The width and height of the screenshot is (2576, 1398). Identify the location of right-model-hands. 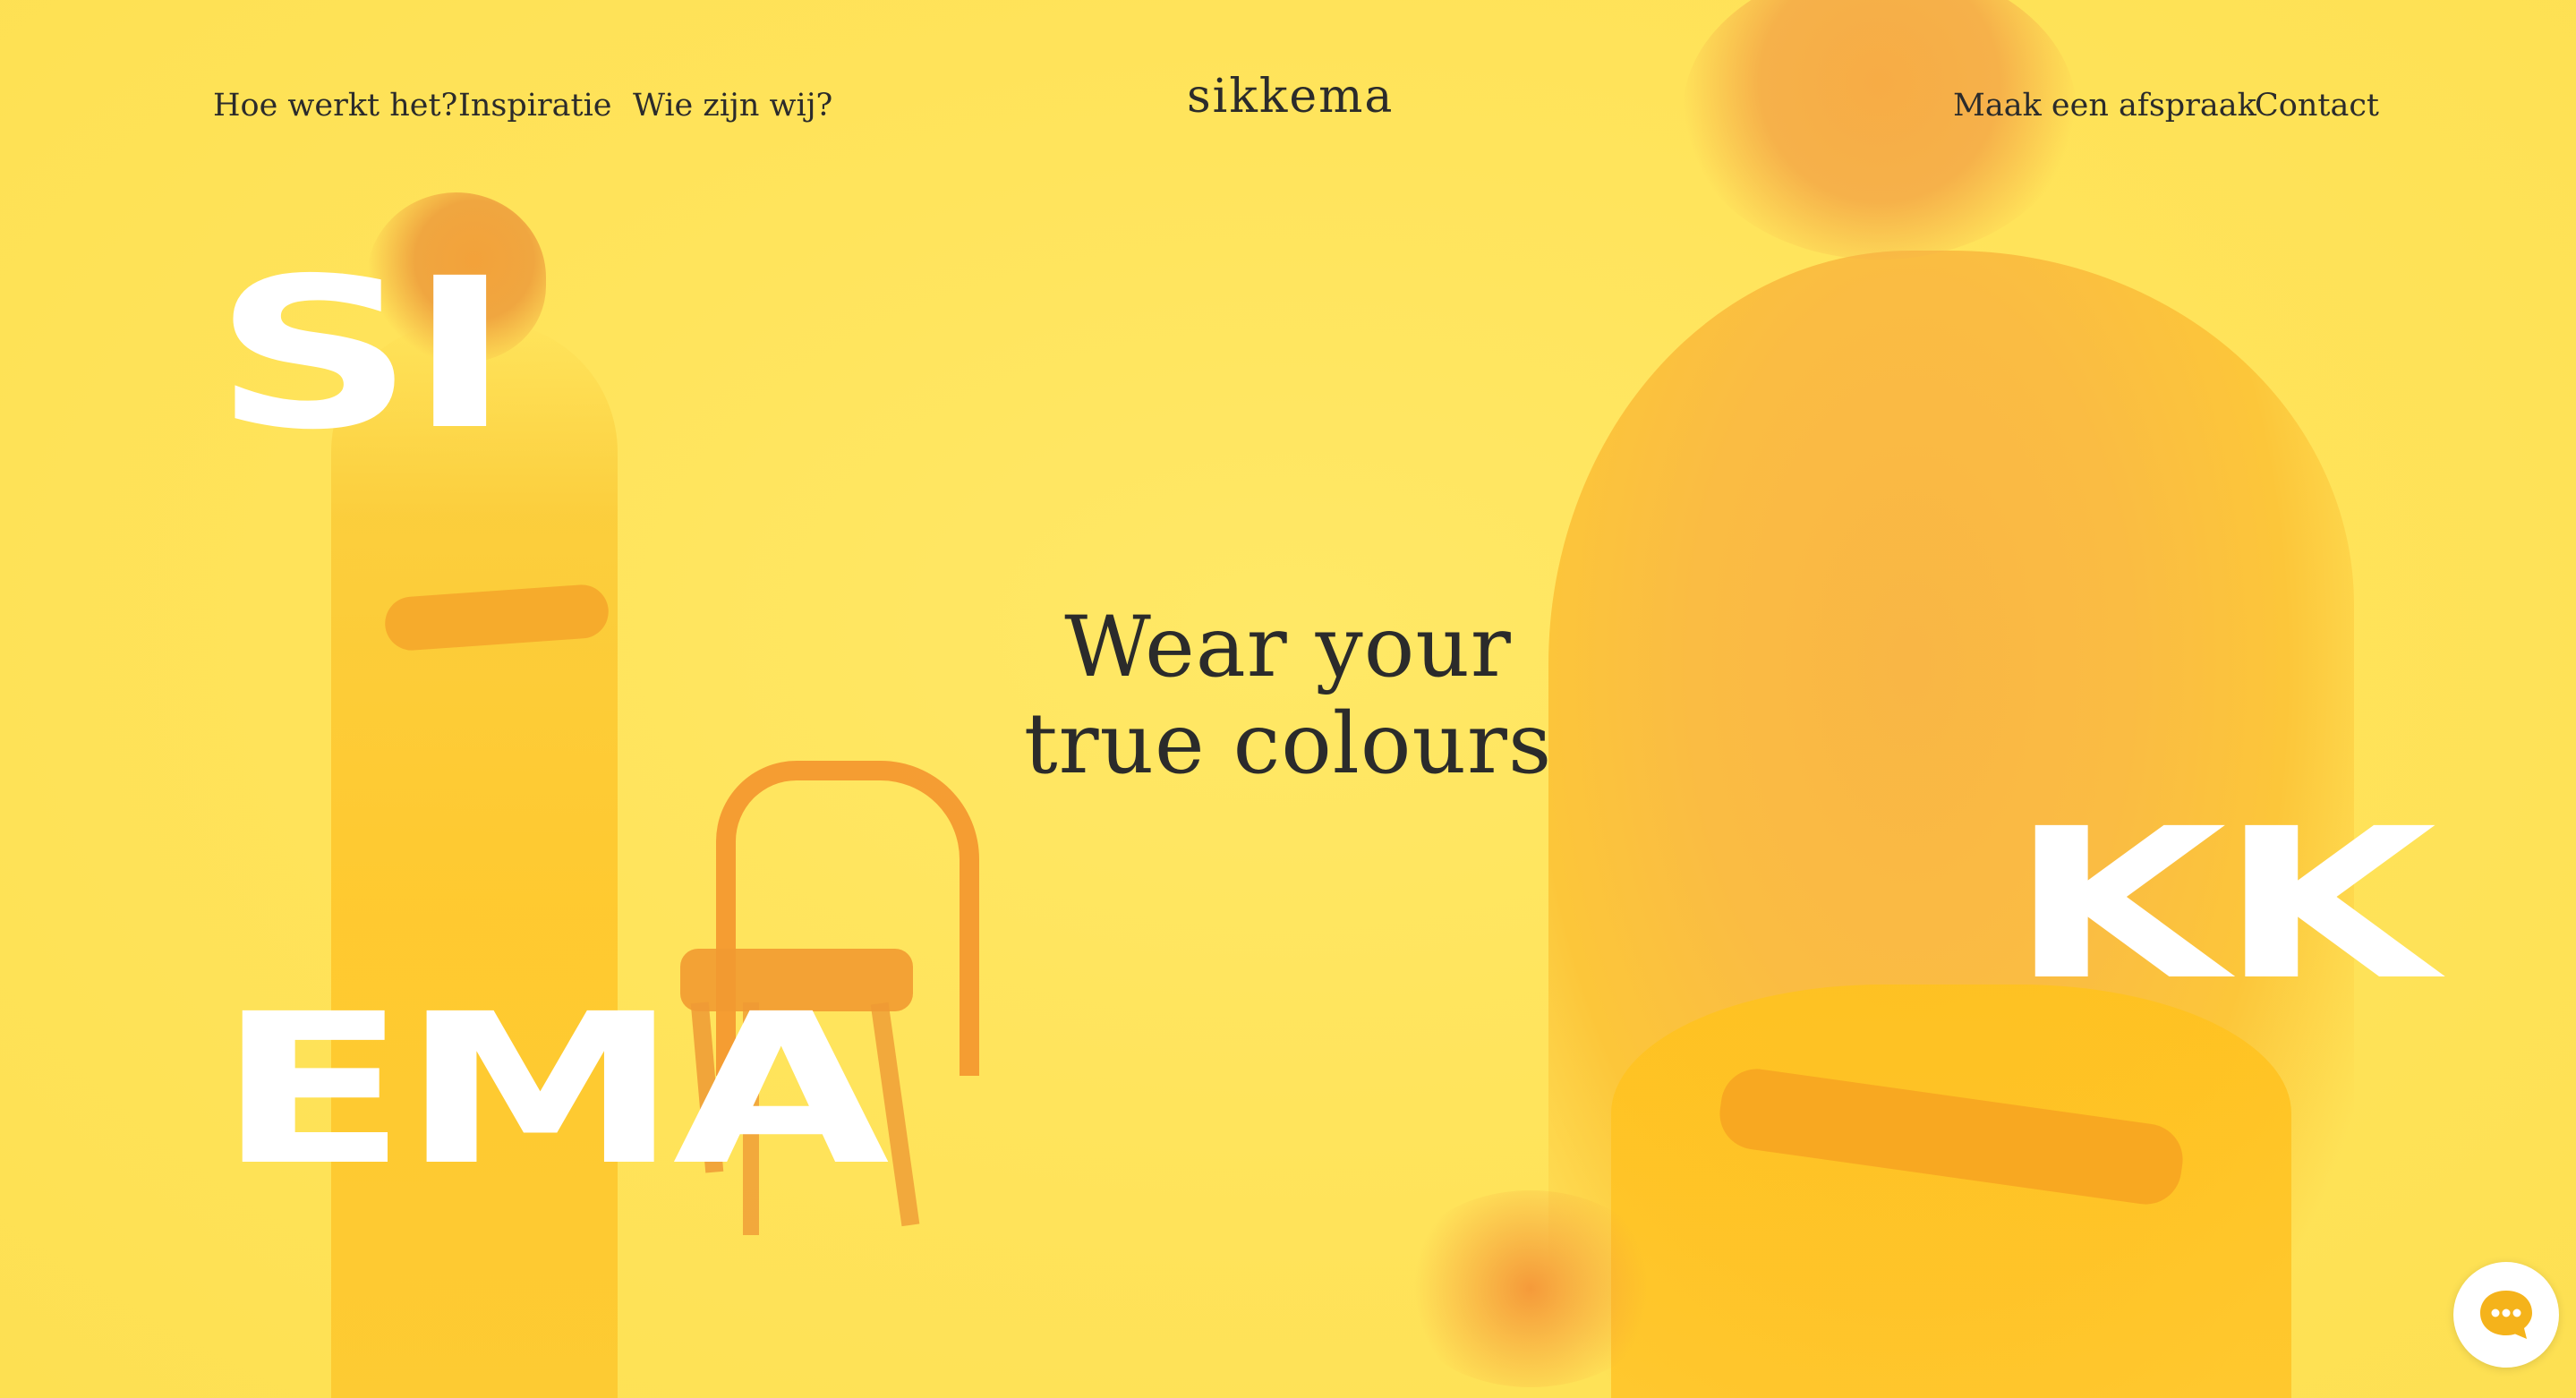
(1530, 1288).